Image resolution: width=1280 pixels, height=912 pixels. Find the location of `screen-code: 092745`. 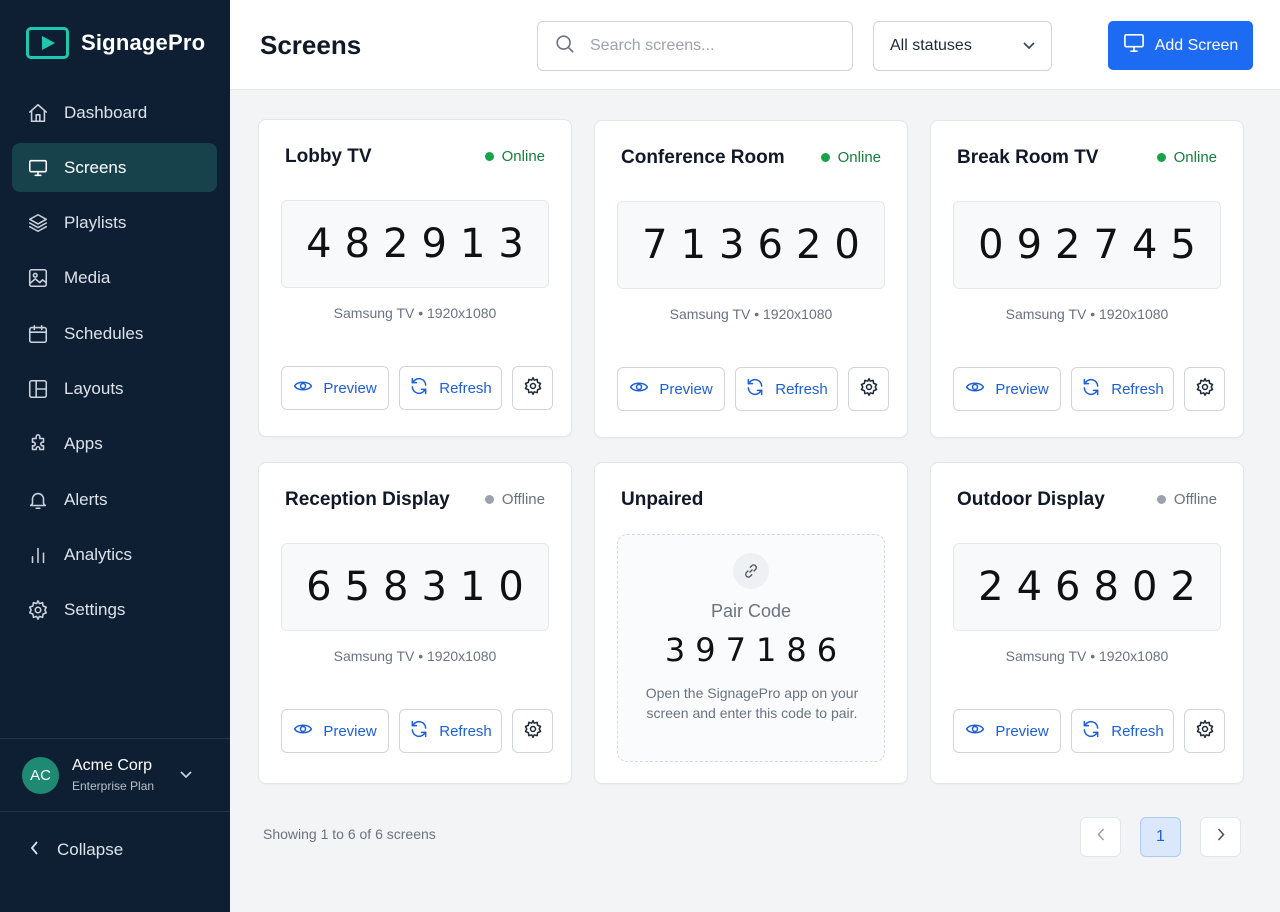

screen-code: 092745 is located at coordinates (1087, 245).